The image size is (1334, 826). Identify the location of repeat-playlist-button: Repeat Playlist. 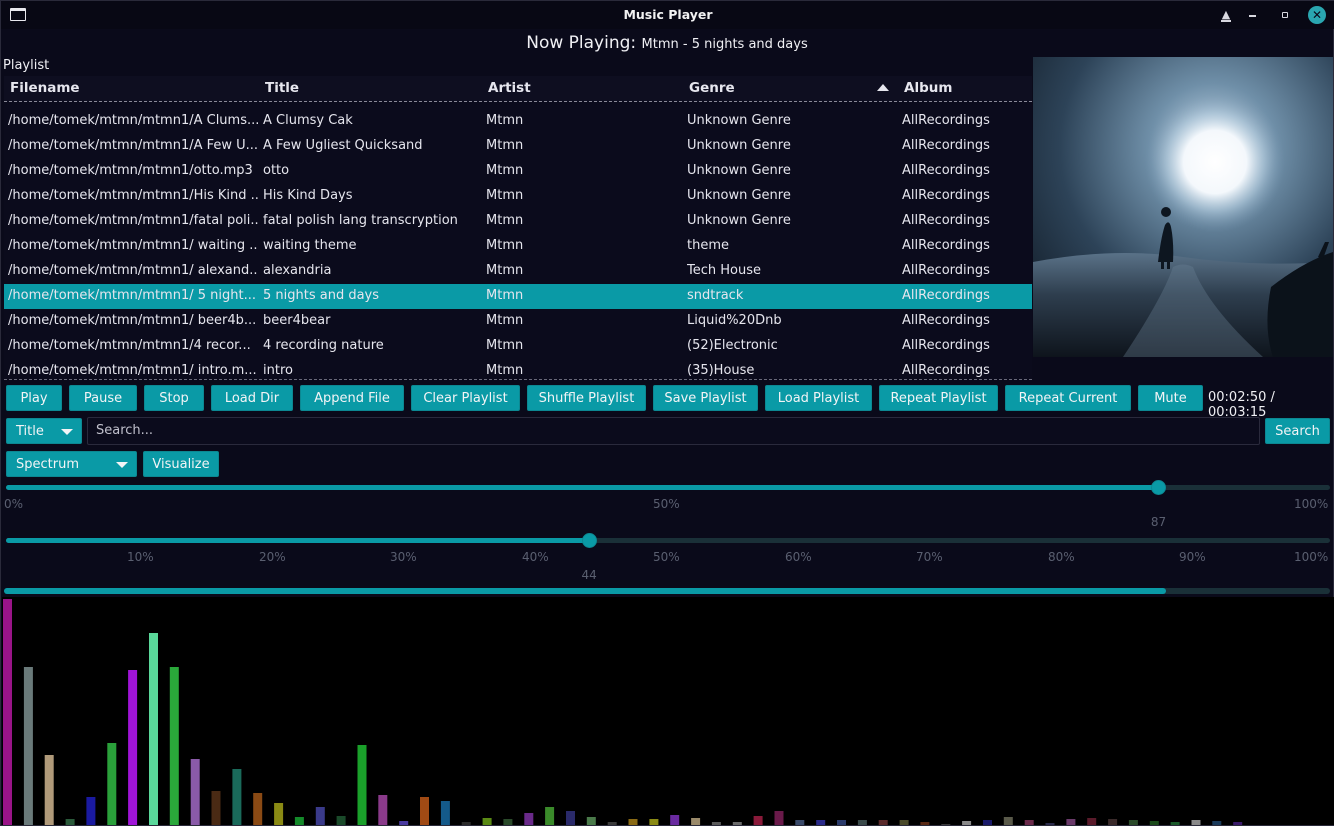
(938, 398).